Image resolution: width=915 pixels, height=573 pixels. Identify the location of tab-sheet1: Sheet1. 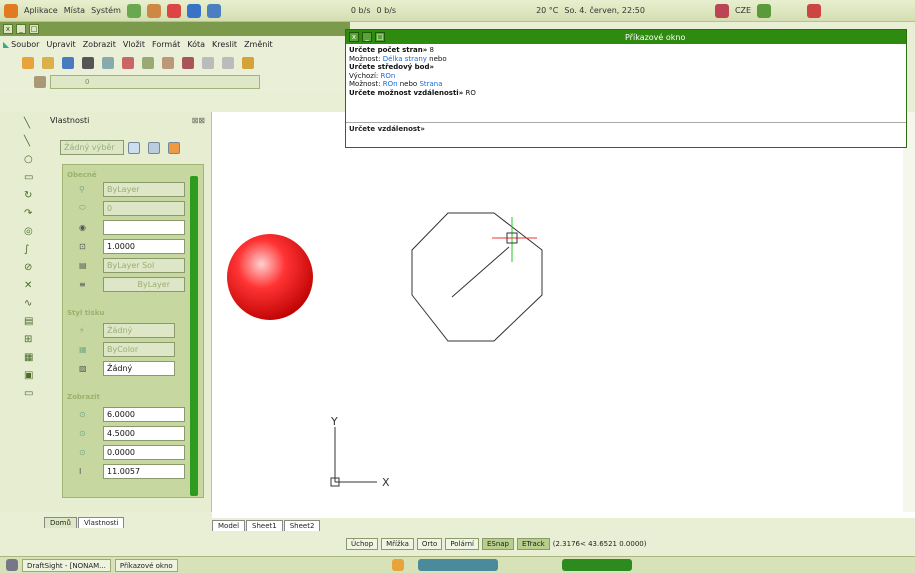
(264, 525).